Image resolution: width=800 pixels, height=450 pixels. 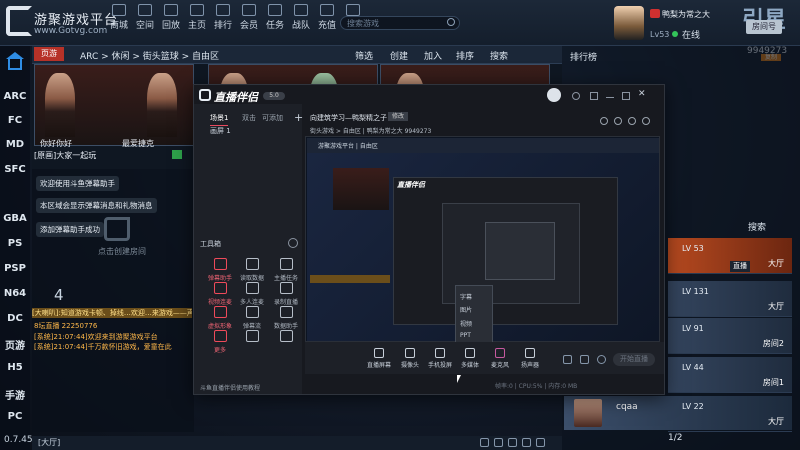 What do you see at coordinates (49, 442) in the screenshot?
I see `chat-channel-tag: [大厅]` at bounding box center [49, 442].